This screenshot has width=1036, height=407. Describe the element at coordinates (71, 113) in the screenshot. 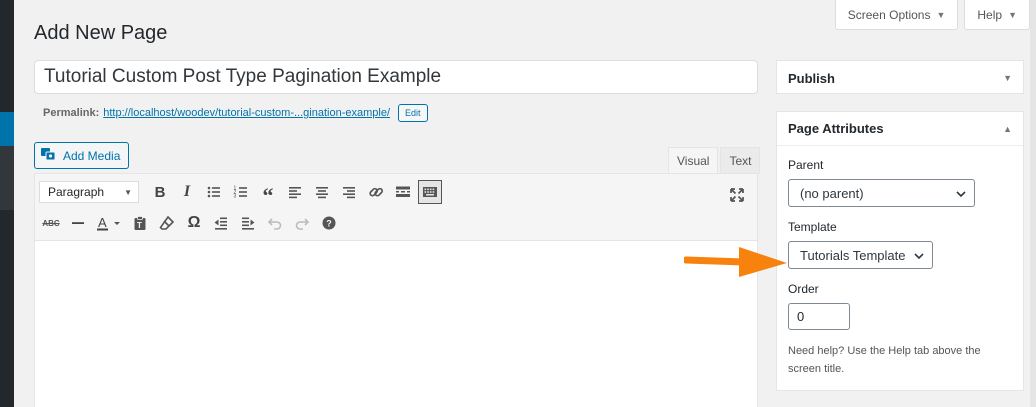

I see `permalink-label: Permalink:` at that location.